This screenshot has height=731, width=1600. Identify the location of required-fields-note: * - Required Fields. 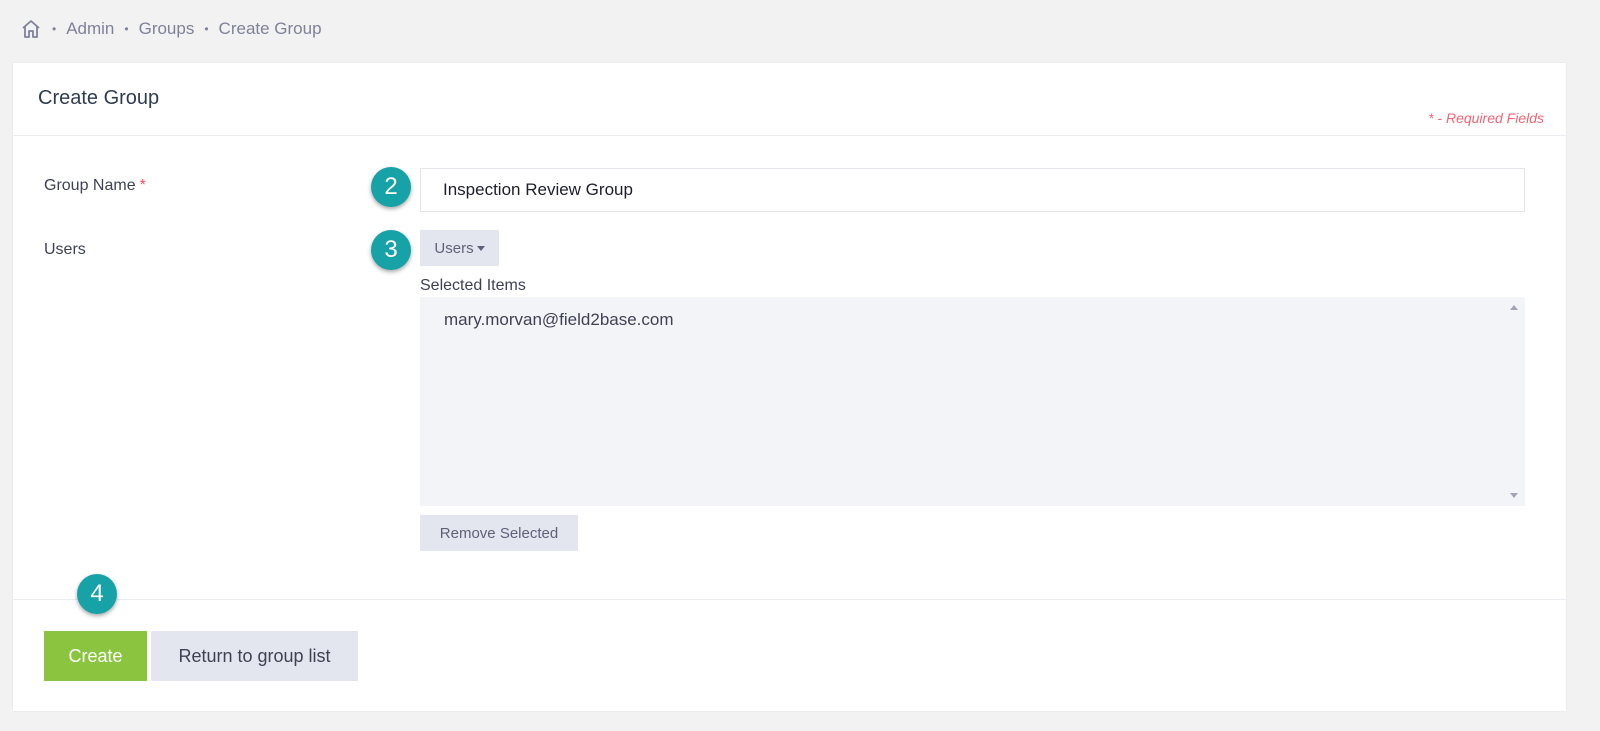
(1486, 118).